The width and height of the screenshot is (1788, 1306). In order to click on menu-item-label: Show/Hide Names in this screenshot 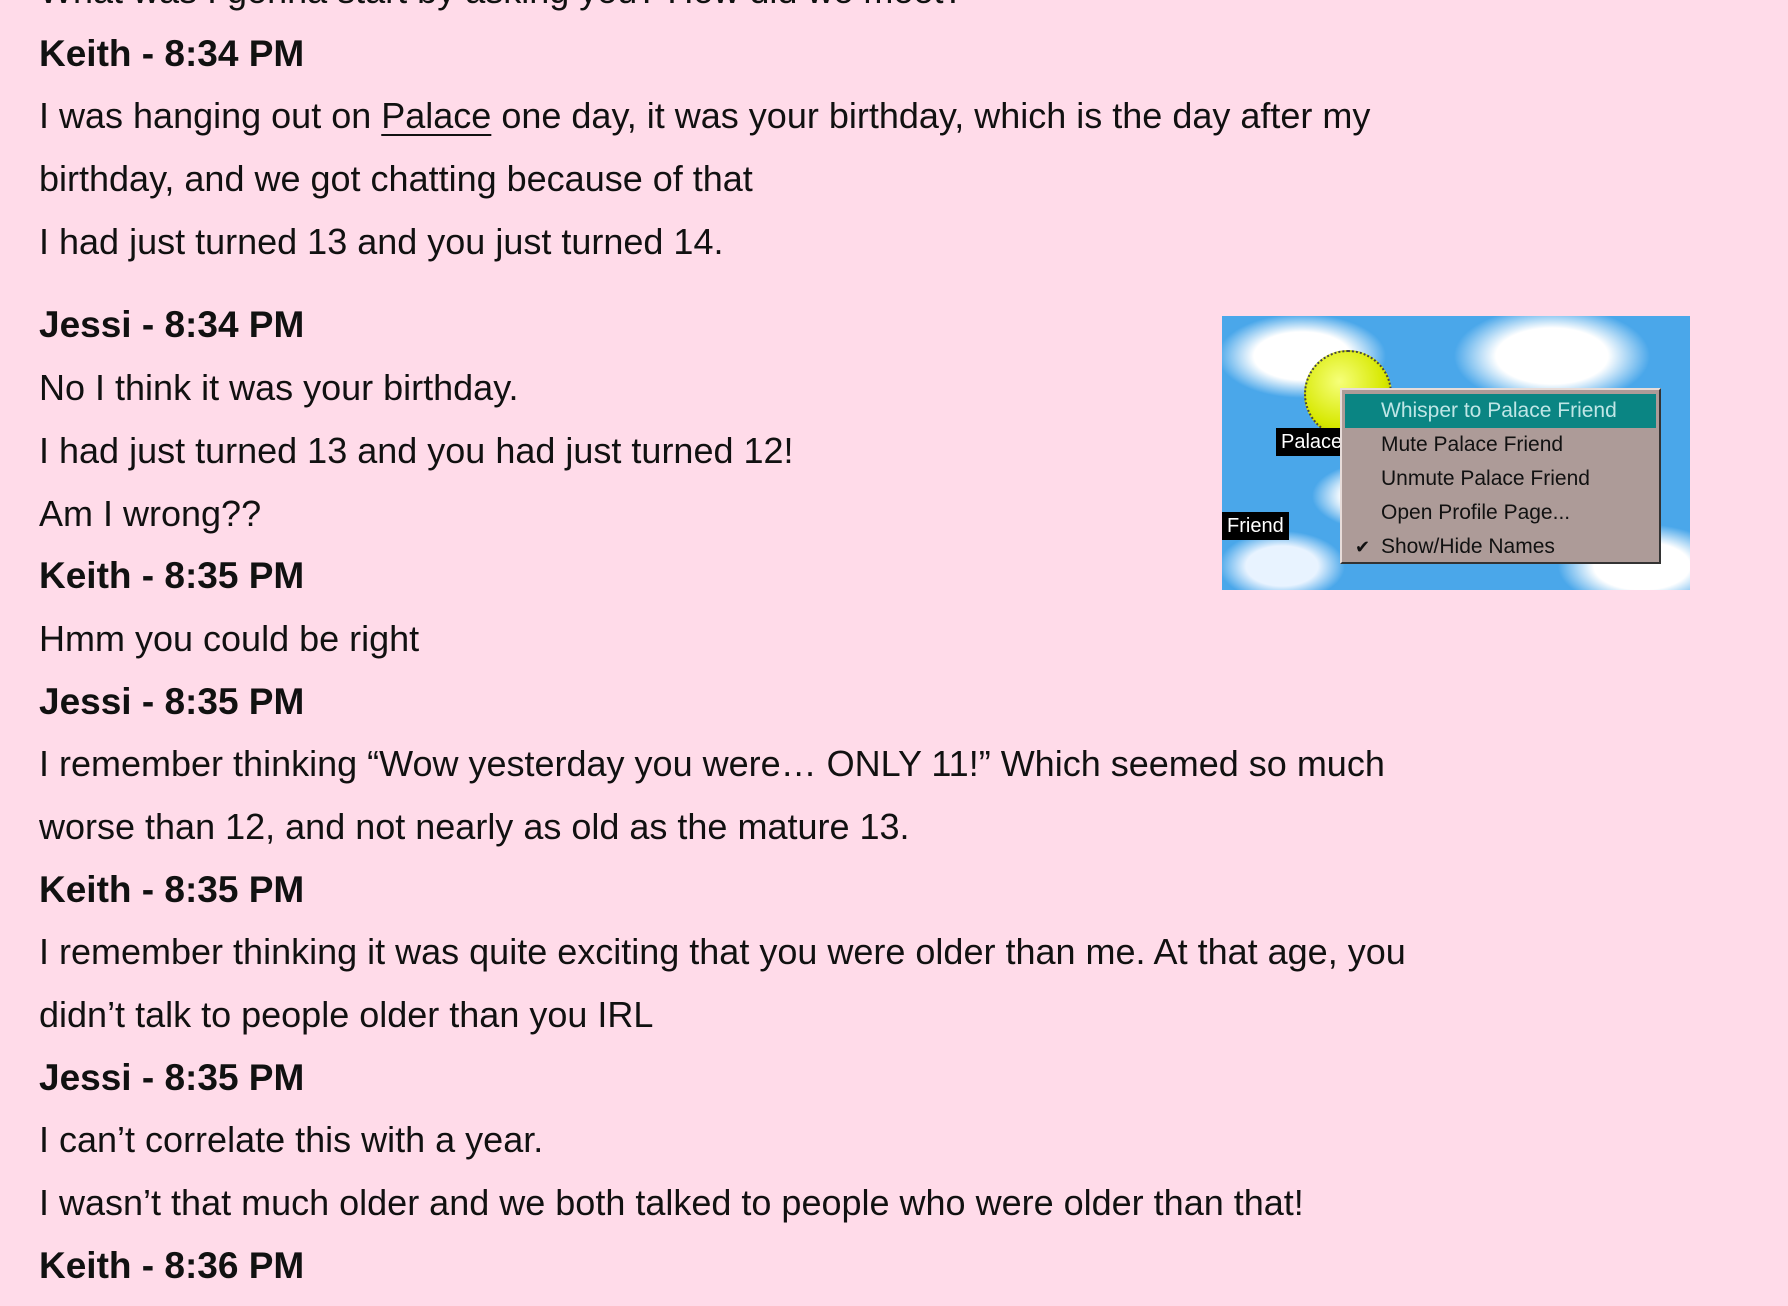, I will do `click(1468, 546)`.